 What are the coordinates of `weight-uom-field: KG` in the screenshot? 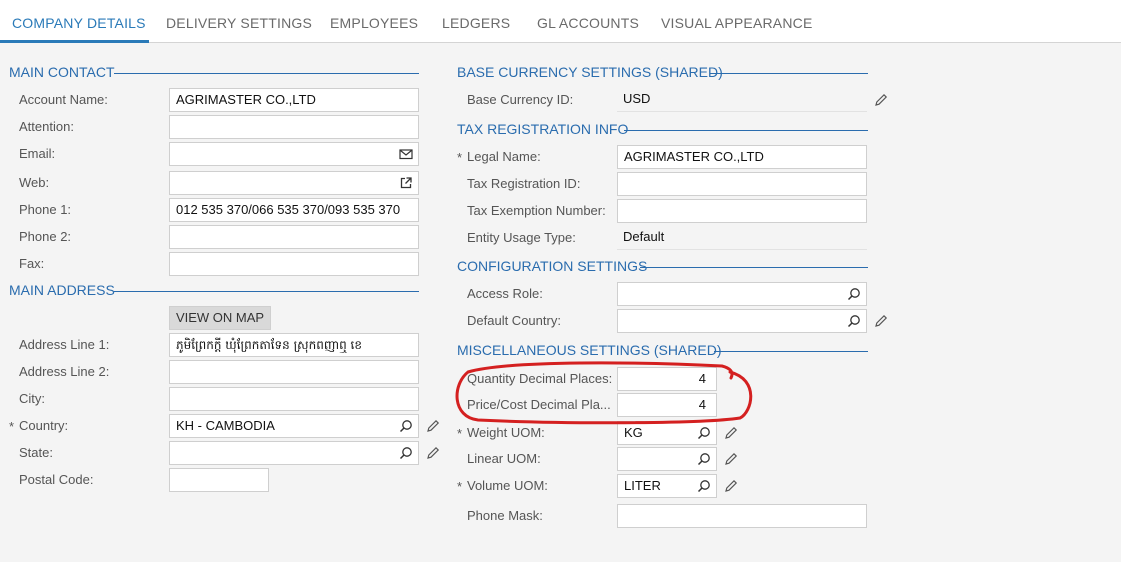 It's located at (667, 433).